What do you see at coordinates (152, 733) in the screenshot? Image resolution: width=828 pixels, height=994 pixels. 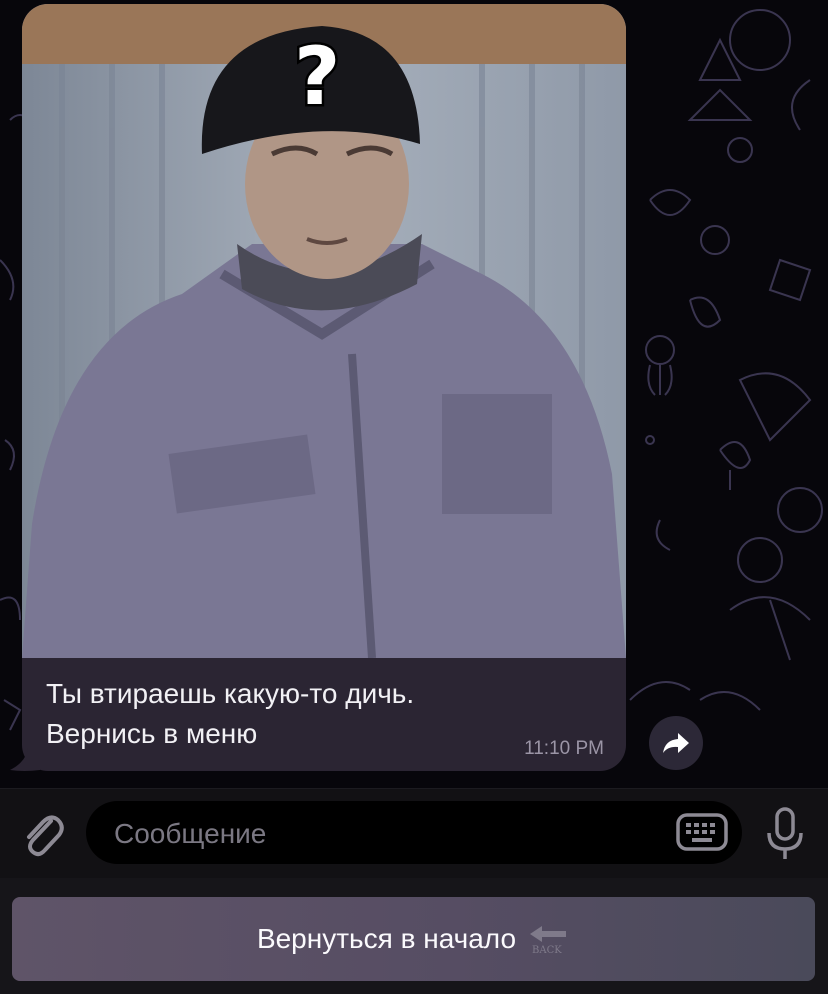 I see `message-line-2: Вернись в меню` at bounding box center [152, 733].